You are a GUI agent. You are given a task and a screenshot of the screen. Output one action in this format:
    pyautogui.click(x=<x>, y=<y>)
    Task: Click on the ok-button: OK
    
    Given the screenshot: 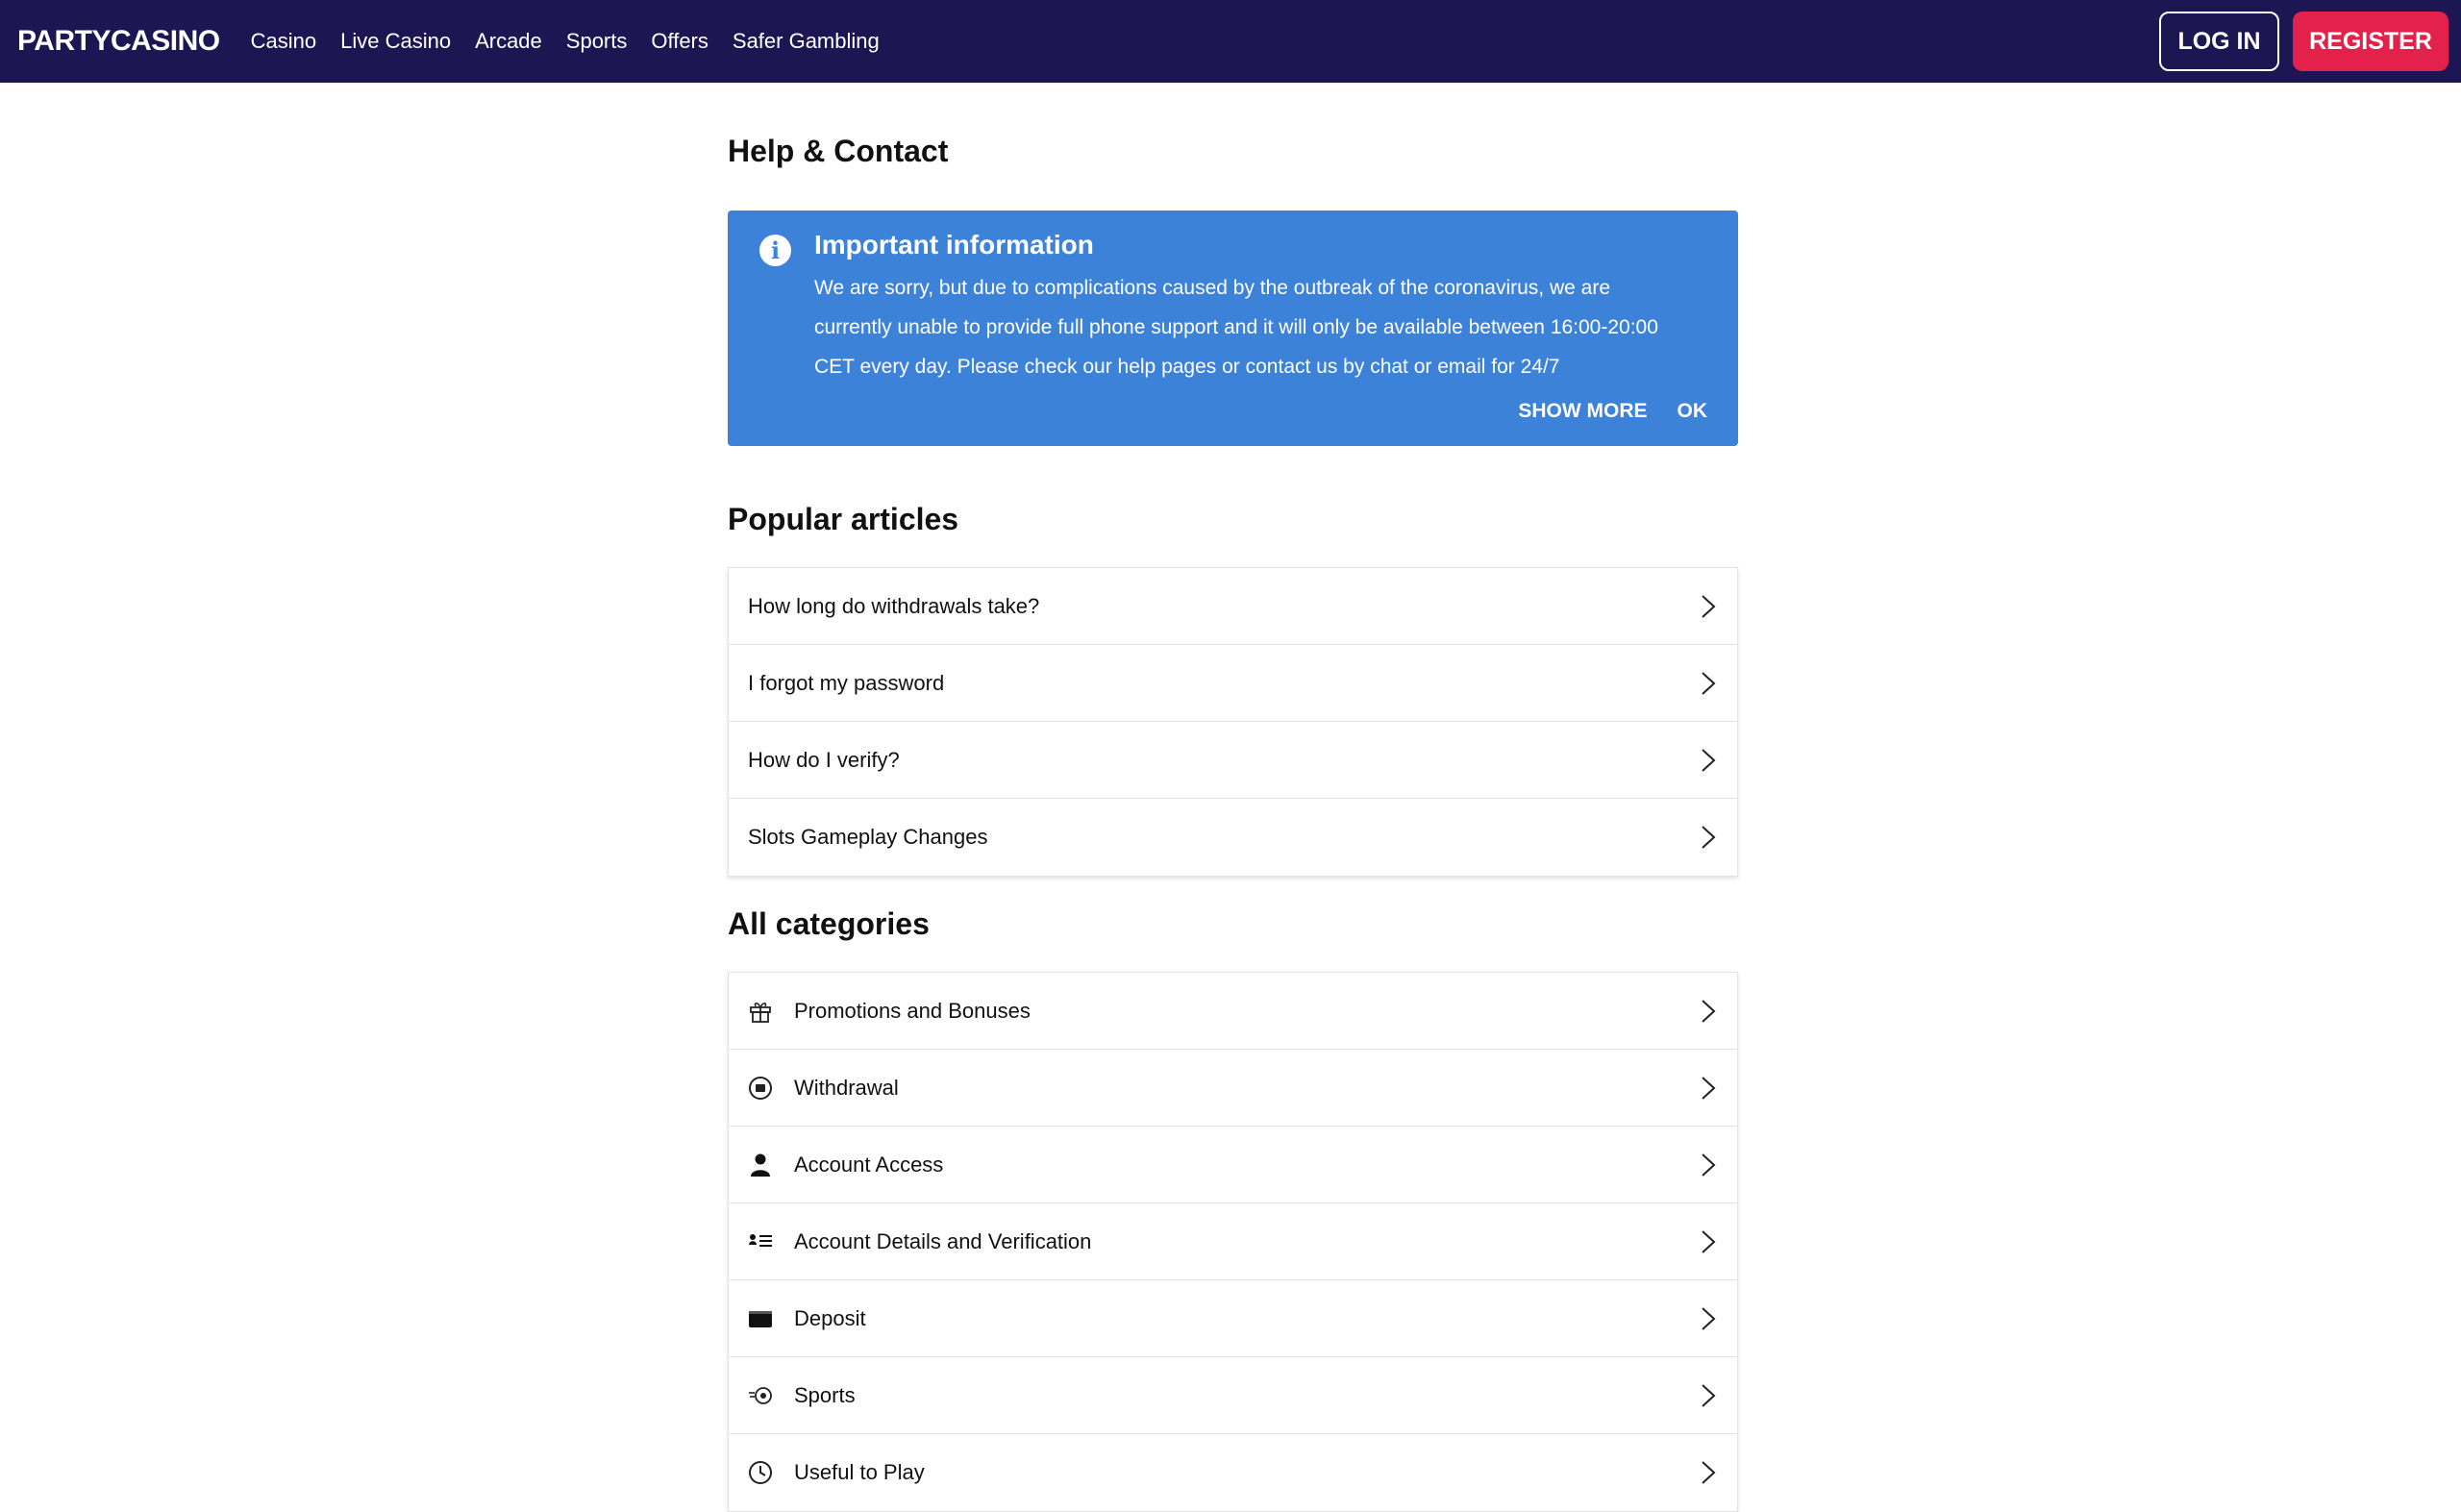 What is the action you would take?
    pyautogui.click(x=1693, y=411)
    